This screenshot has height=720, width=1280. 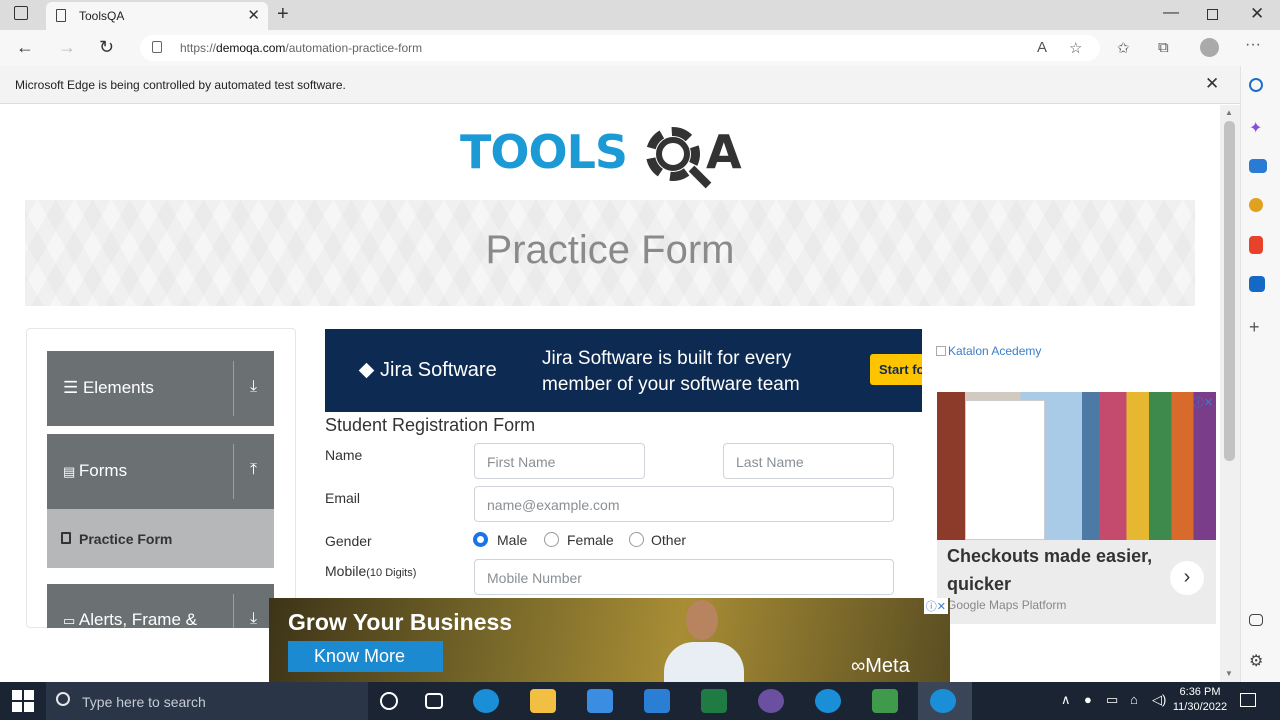 I want to click on discover-icon: ✦, so click(x=1258, y=127).